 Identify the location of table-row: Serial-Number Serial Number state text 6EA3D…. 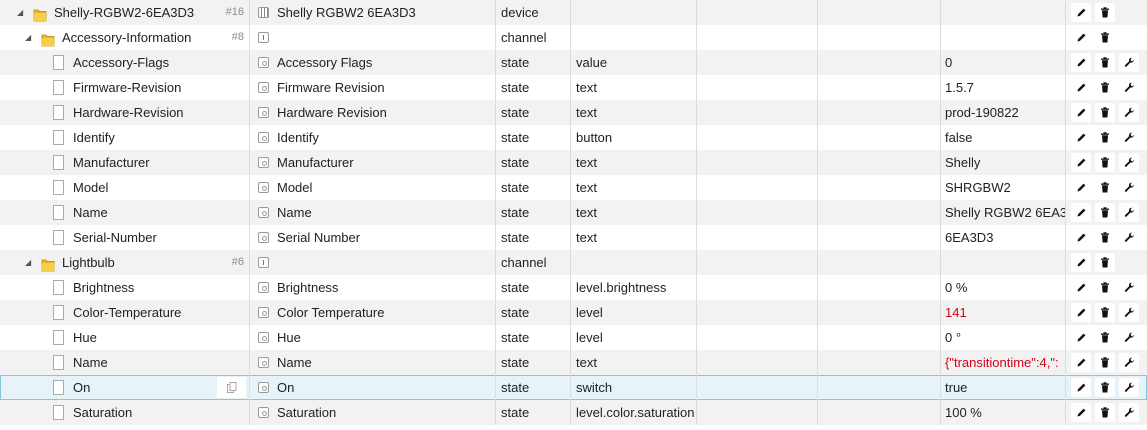
(573, 237).